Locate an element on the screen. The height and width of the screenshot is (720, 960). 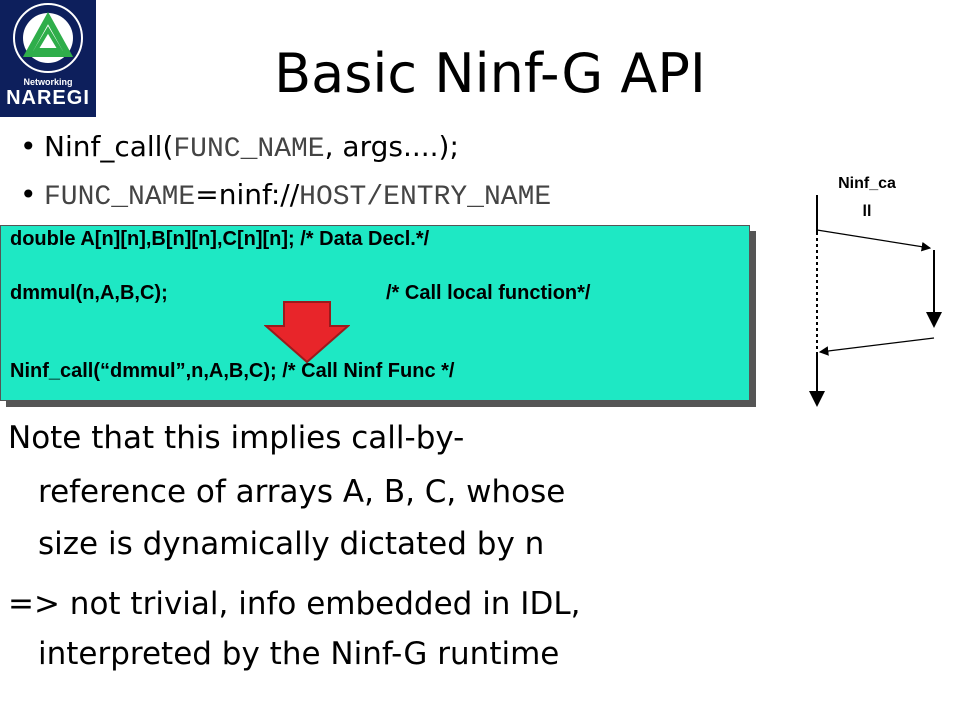
slide-title: Basic Ninf-G API is located at coordinates (490, 73).